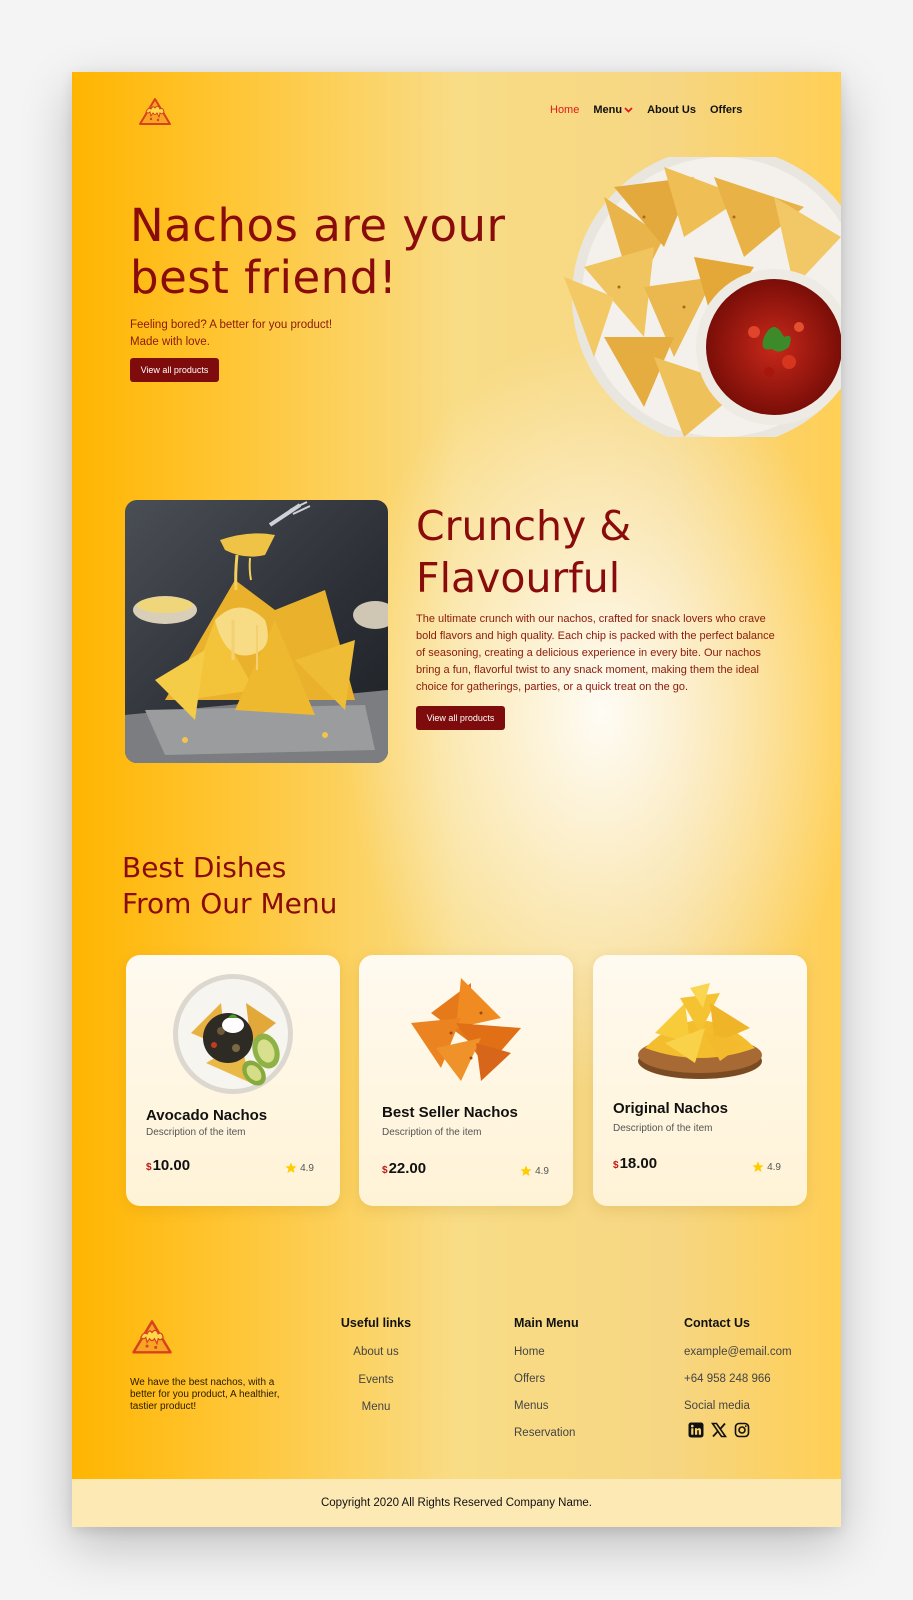 The image size is (913, 1600). I want to click on linkedin-icon, so click(696, 1430).